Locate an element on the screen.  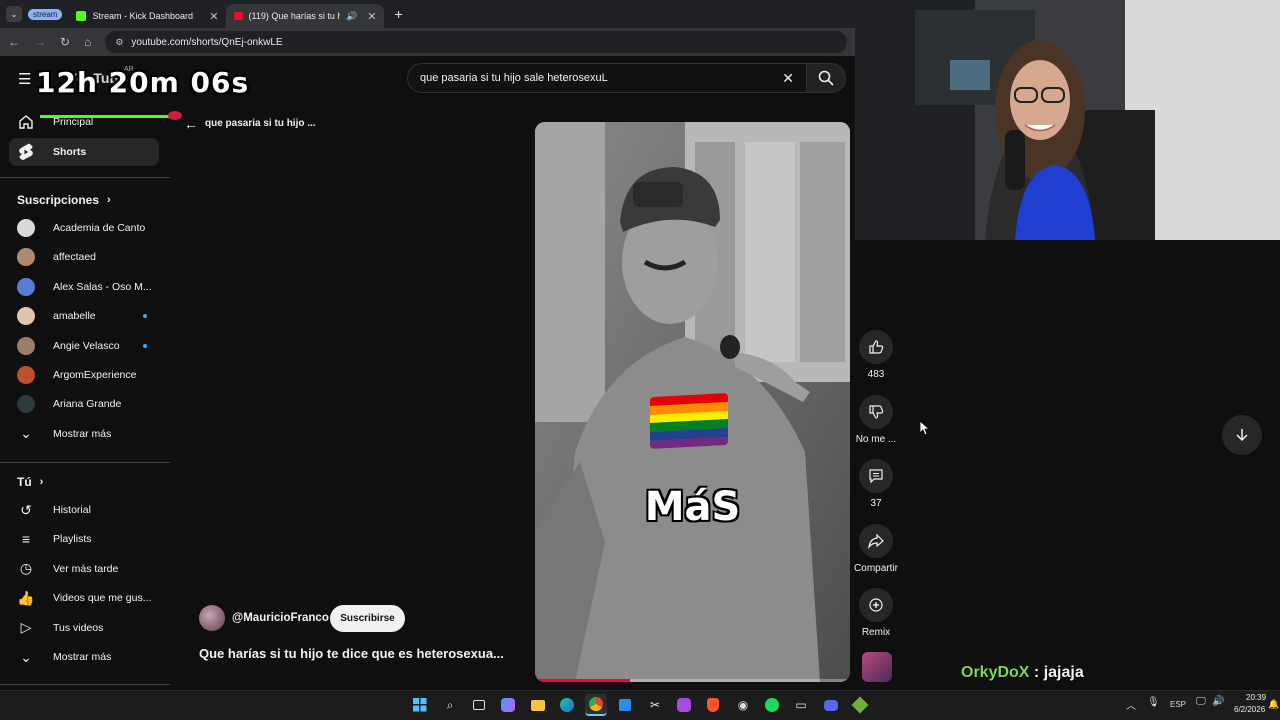
dislike-button is located at coordinates (876, 412).